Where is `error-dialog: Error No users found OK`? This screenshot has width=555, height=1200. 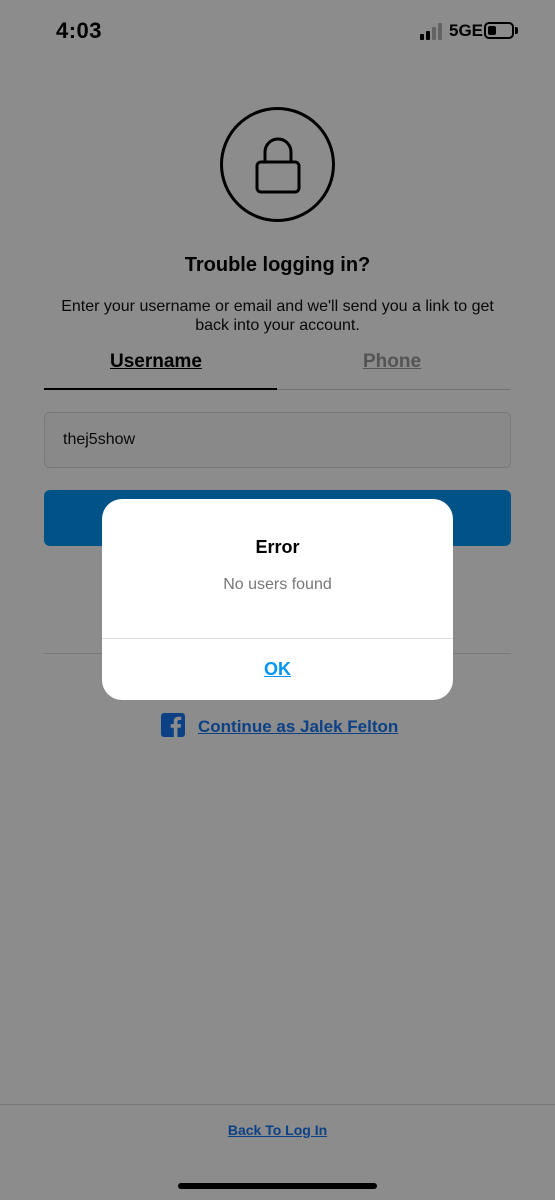 error-dialog: Error No users found OK is located at coordinates (277, 599).